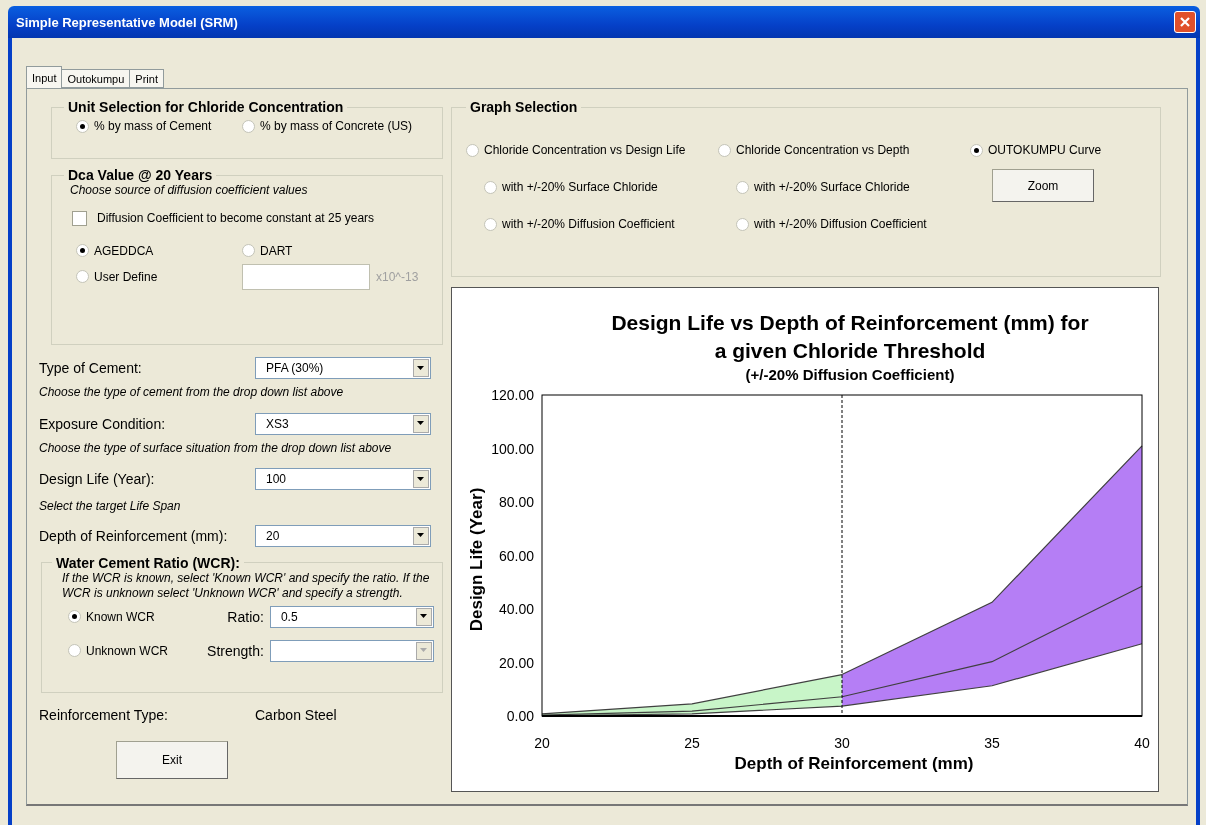  I want to click on x-tick-label: 25, so click(692, 743).